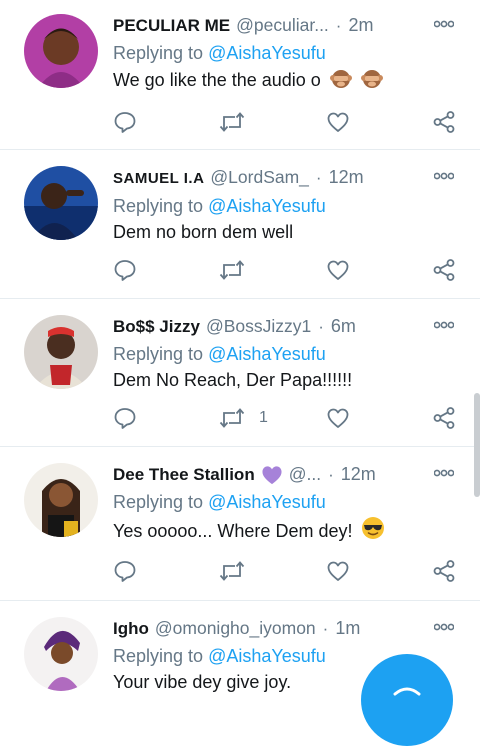  I want to click on display-name: SAMUEL I.A, so click(158, 179).